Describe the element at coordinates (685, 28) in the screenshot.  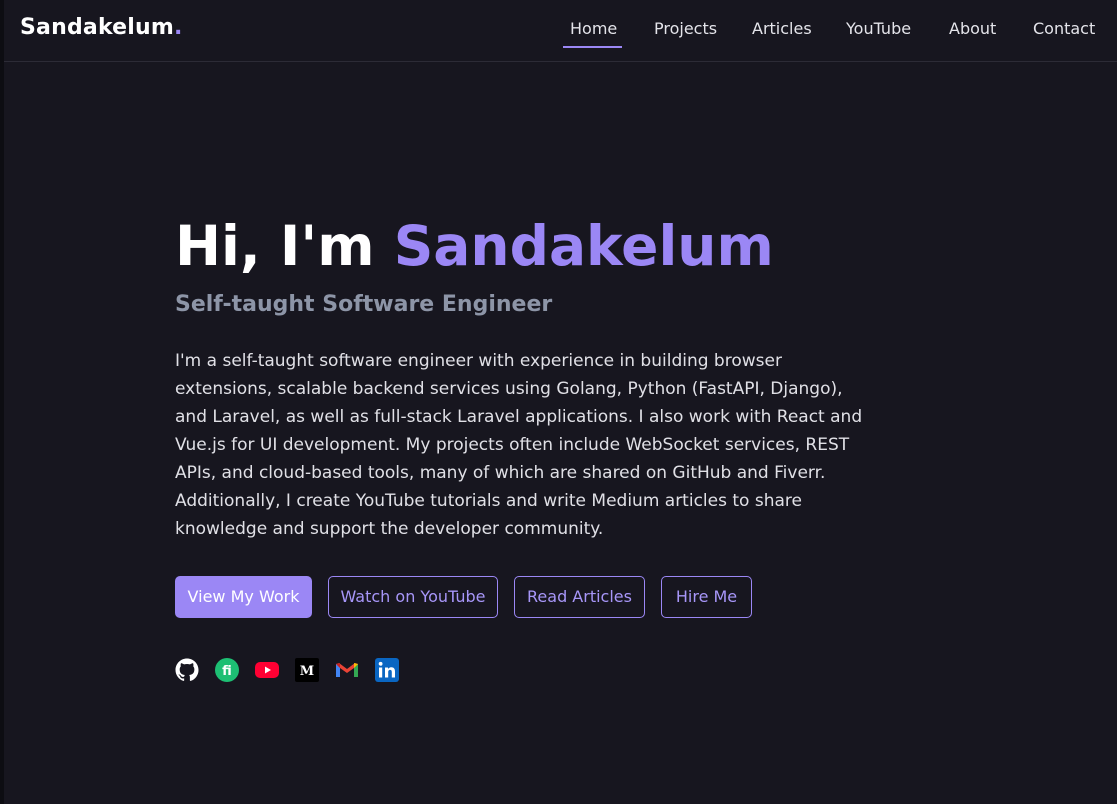
I see `nav-item-projects: Projects` at that location.